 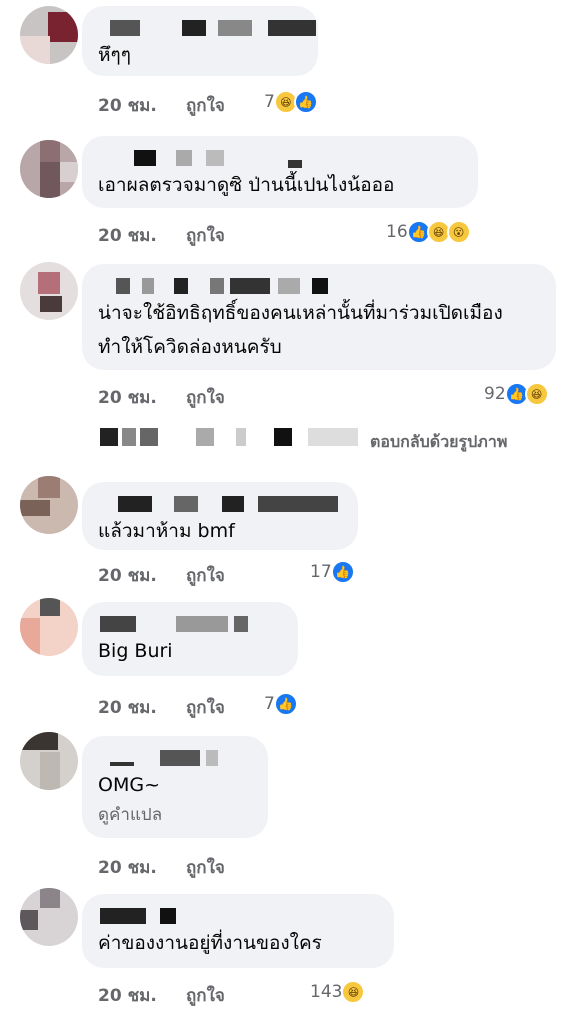 What do you see at coordinates (210, 943) in the screenshot?
I see `comment-text: ค่าของงานอยู่ที่งานของใคร` at bounding box center [210, 943].